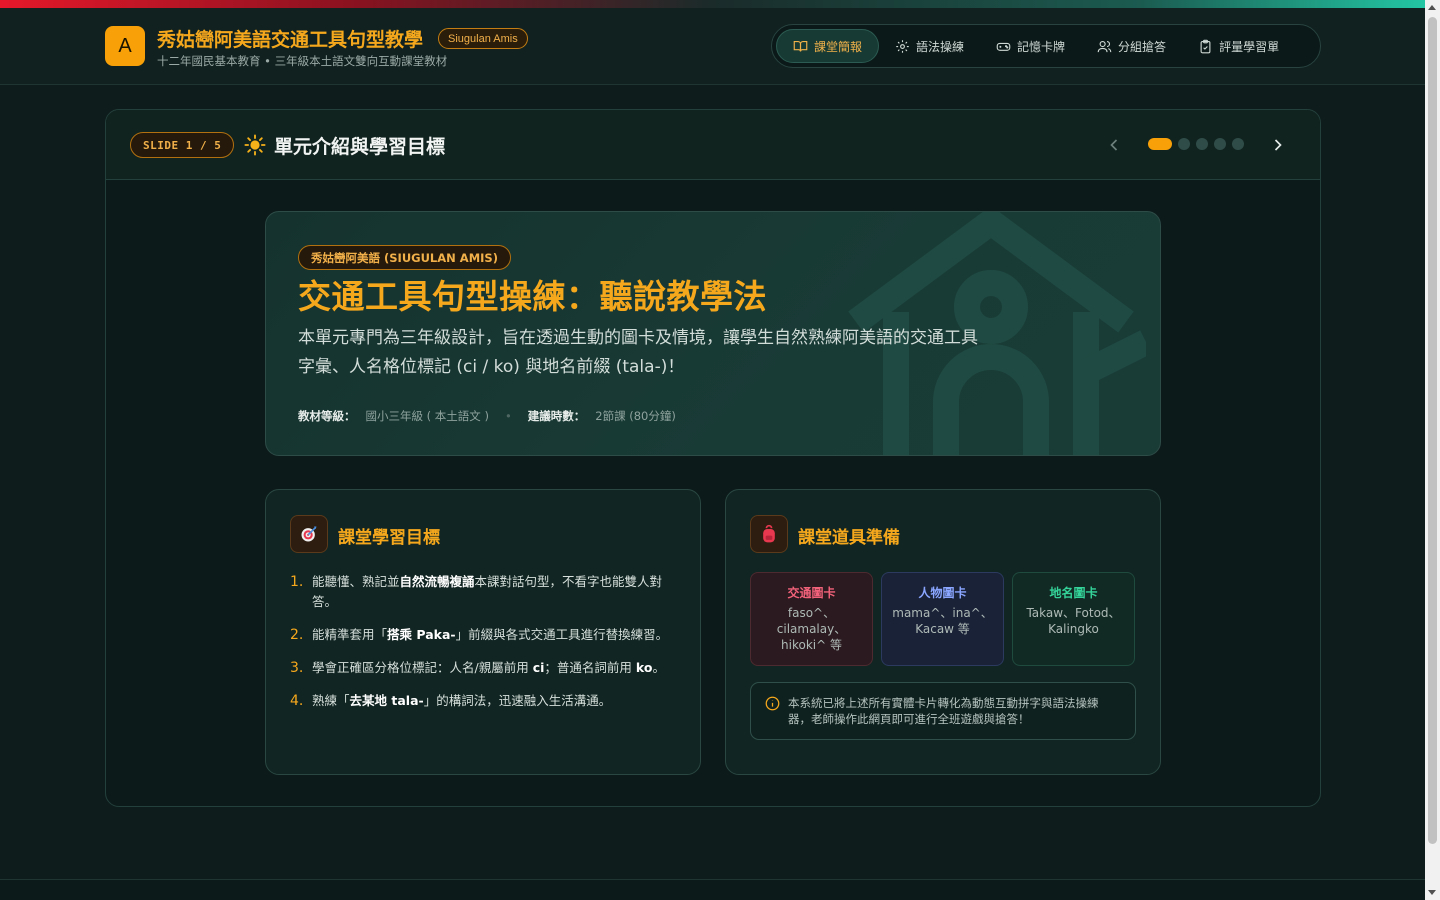 The image size is (1440, 900). I want to click on prop-desc: Takaw、Fotod、Kalingko, so click(1073, 621).